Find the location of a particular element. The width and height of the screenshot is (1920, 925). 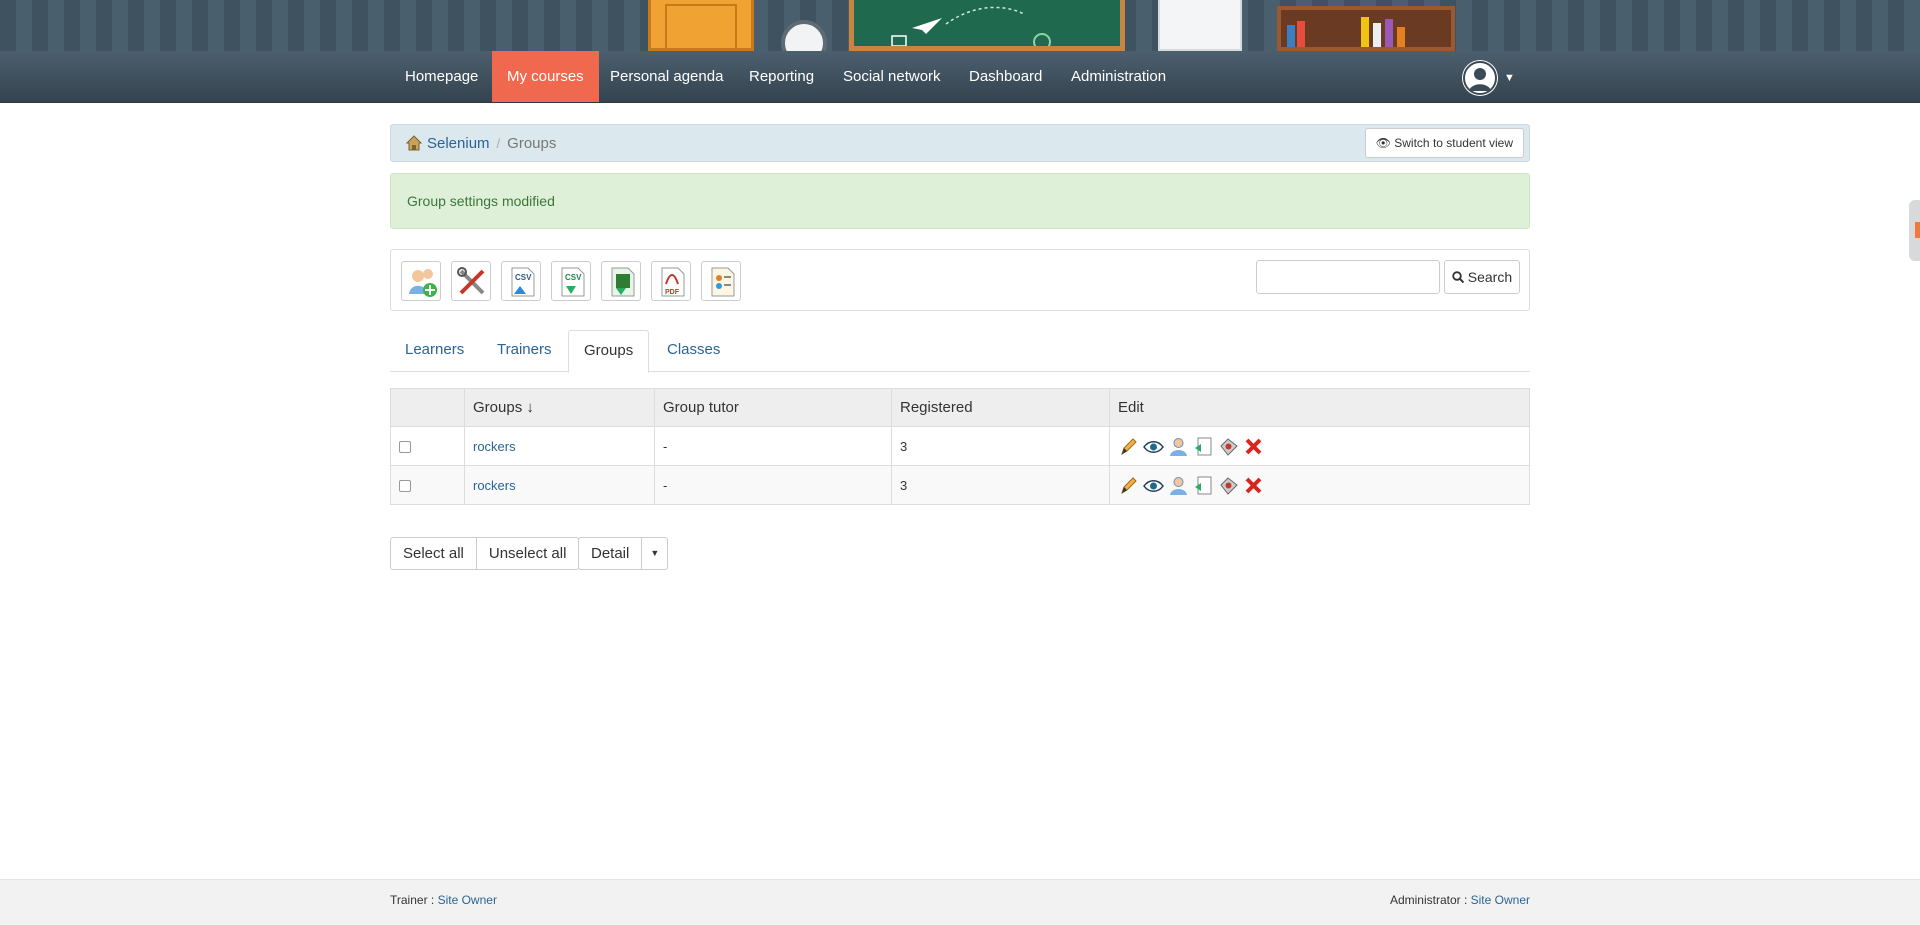

export-pdf-button: PDF is located at coordinates (671, 281).